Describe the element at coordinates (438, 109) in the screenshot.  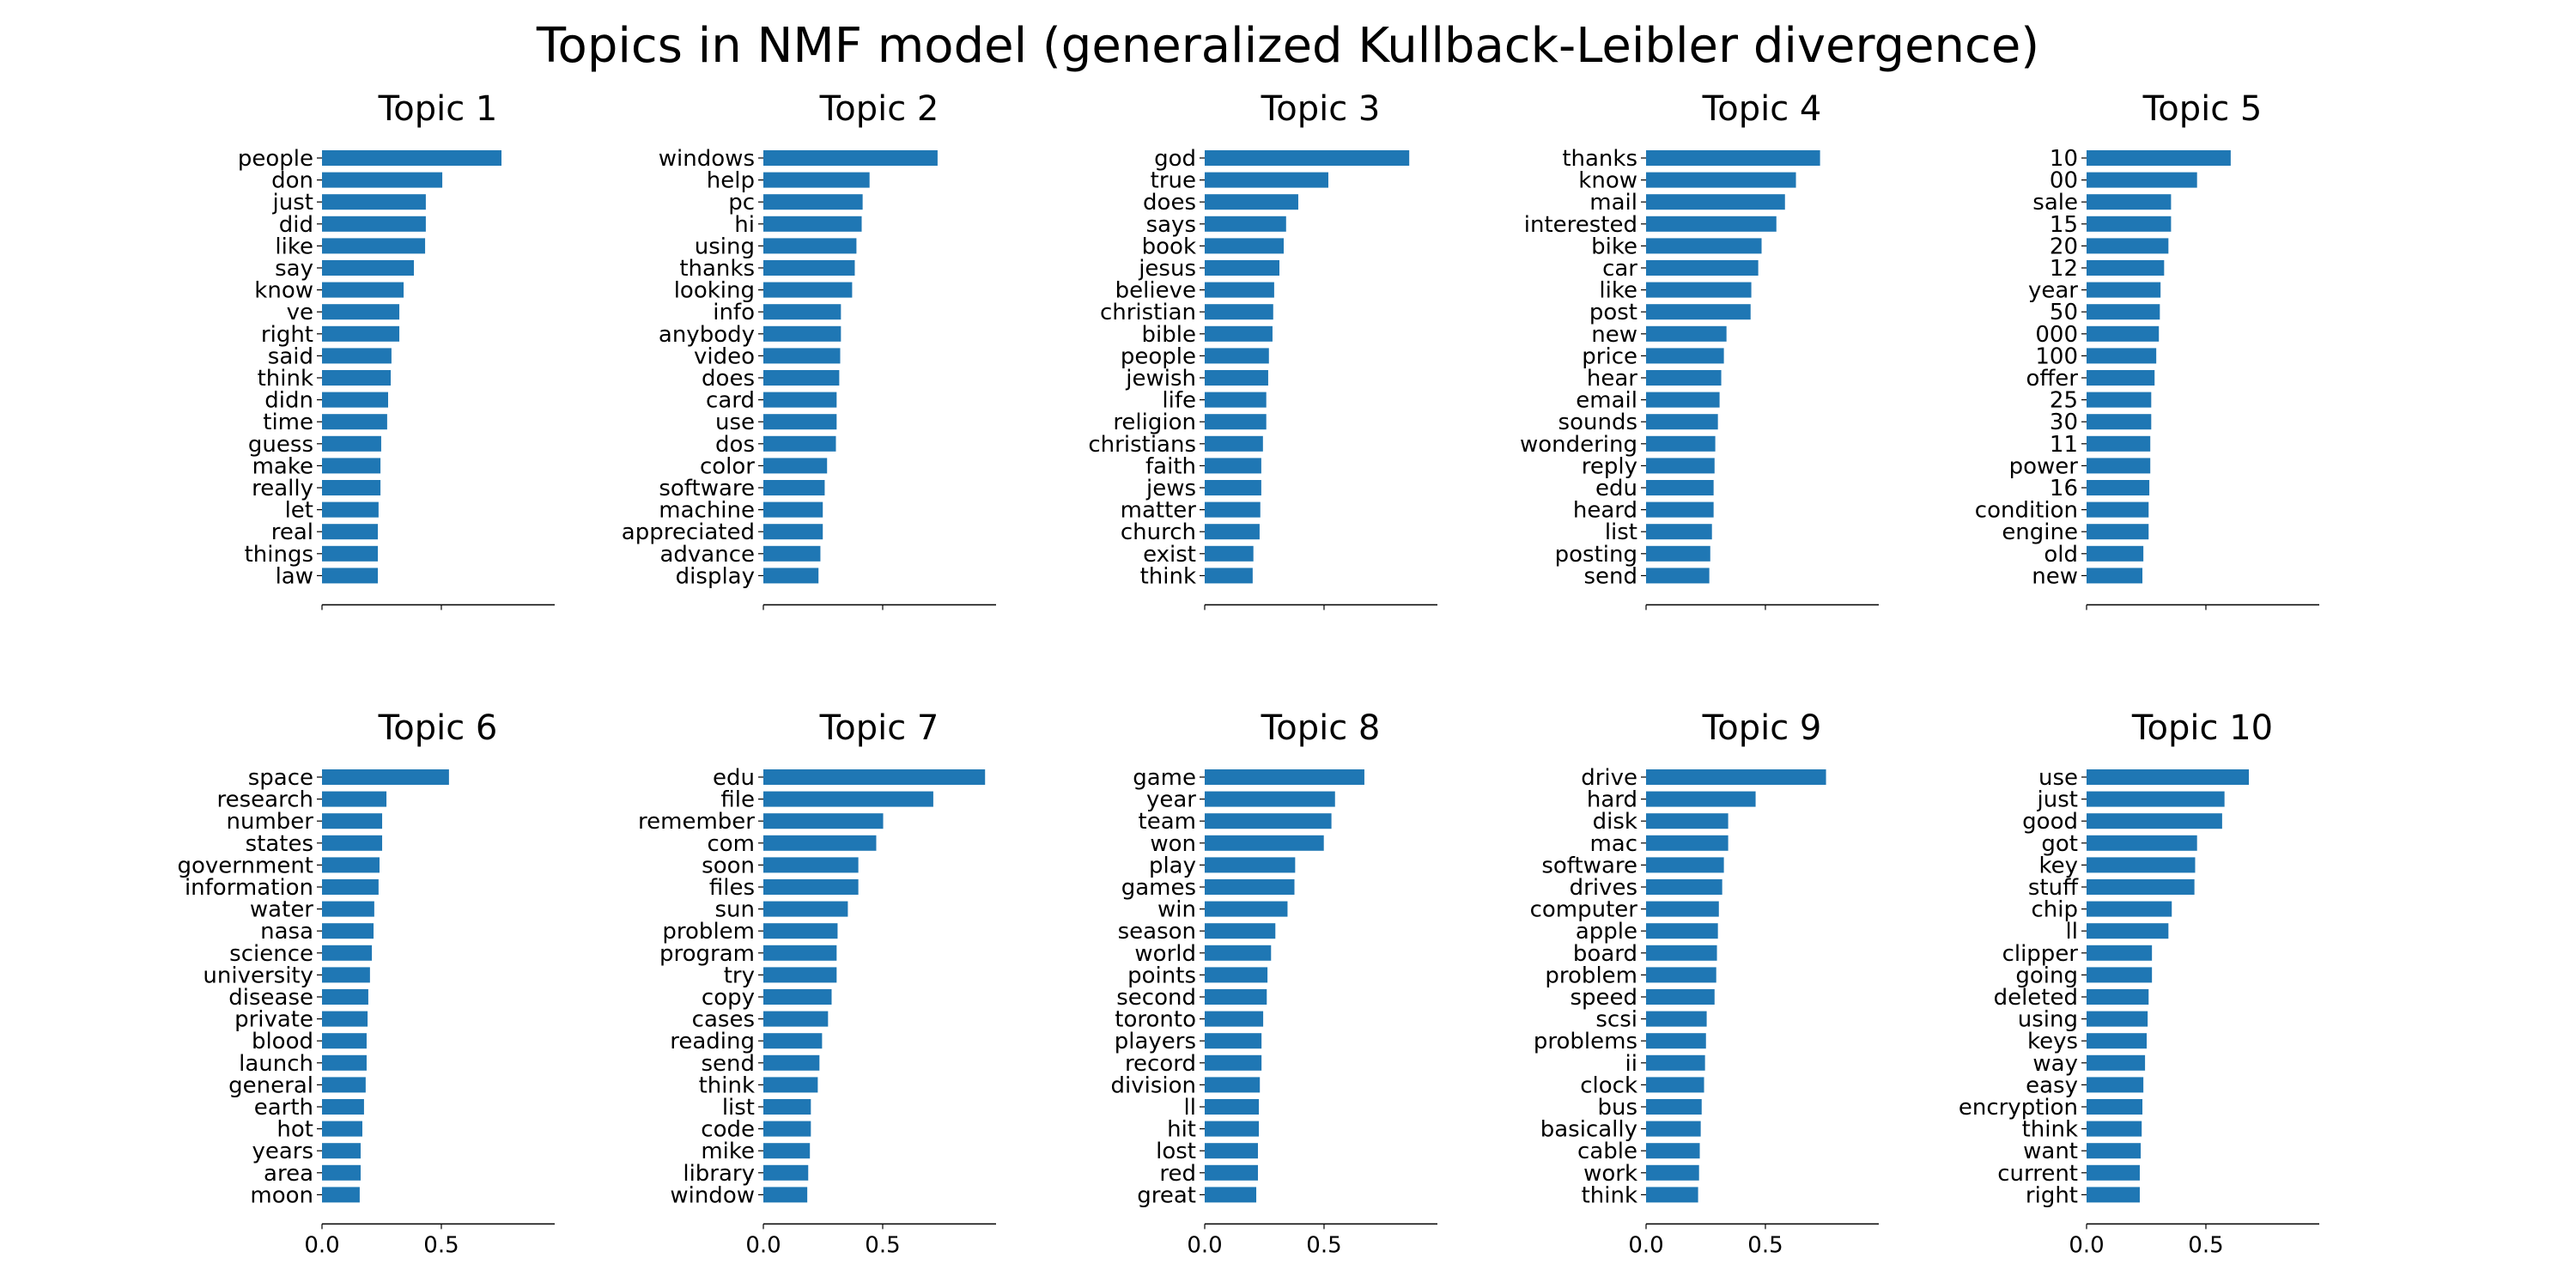
I see `subplot-title: Topic 1` at that location.